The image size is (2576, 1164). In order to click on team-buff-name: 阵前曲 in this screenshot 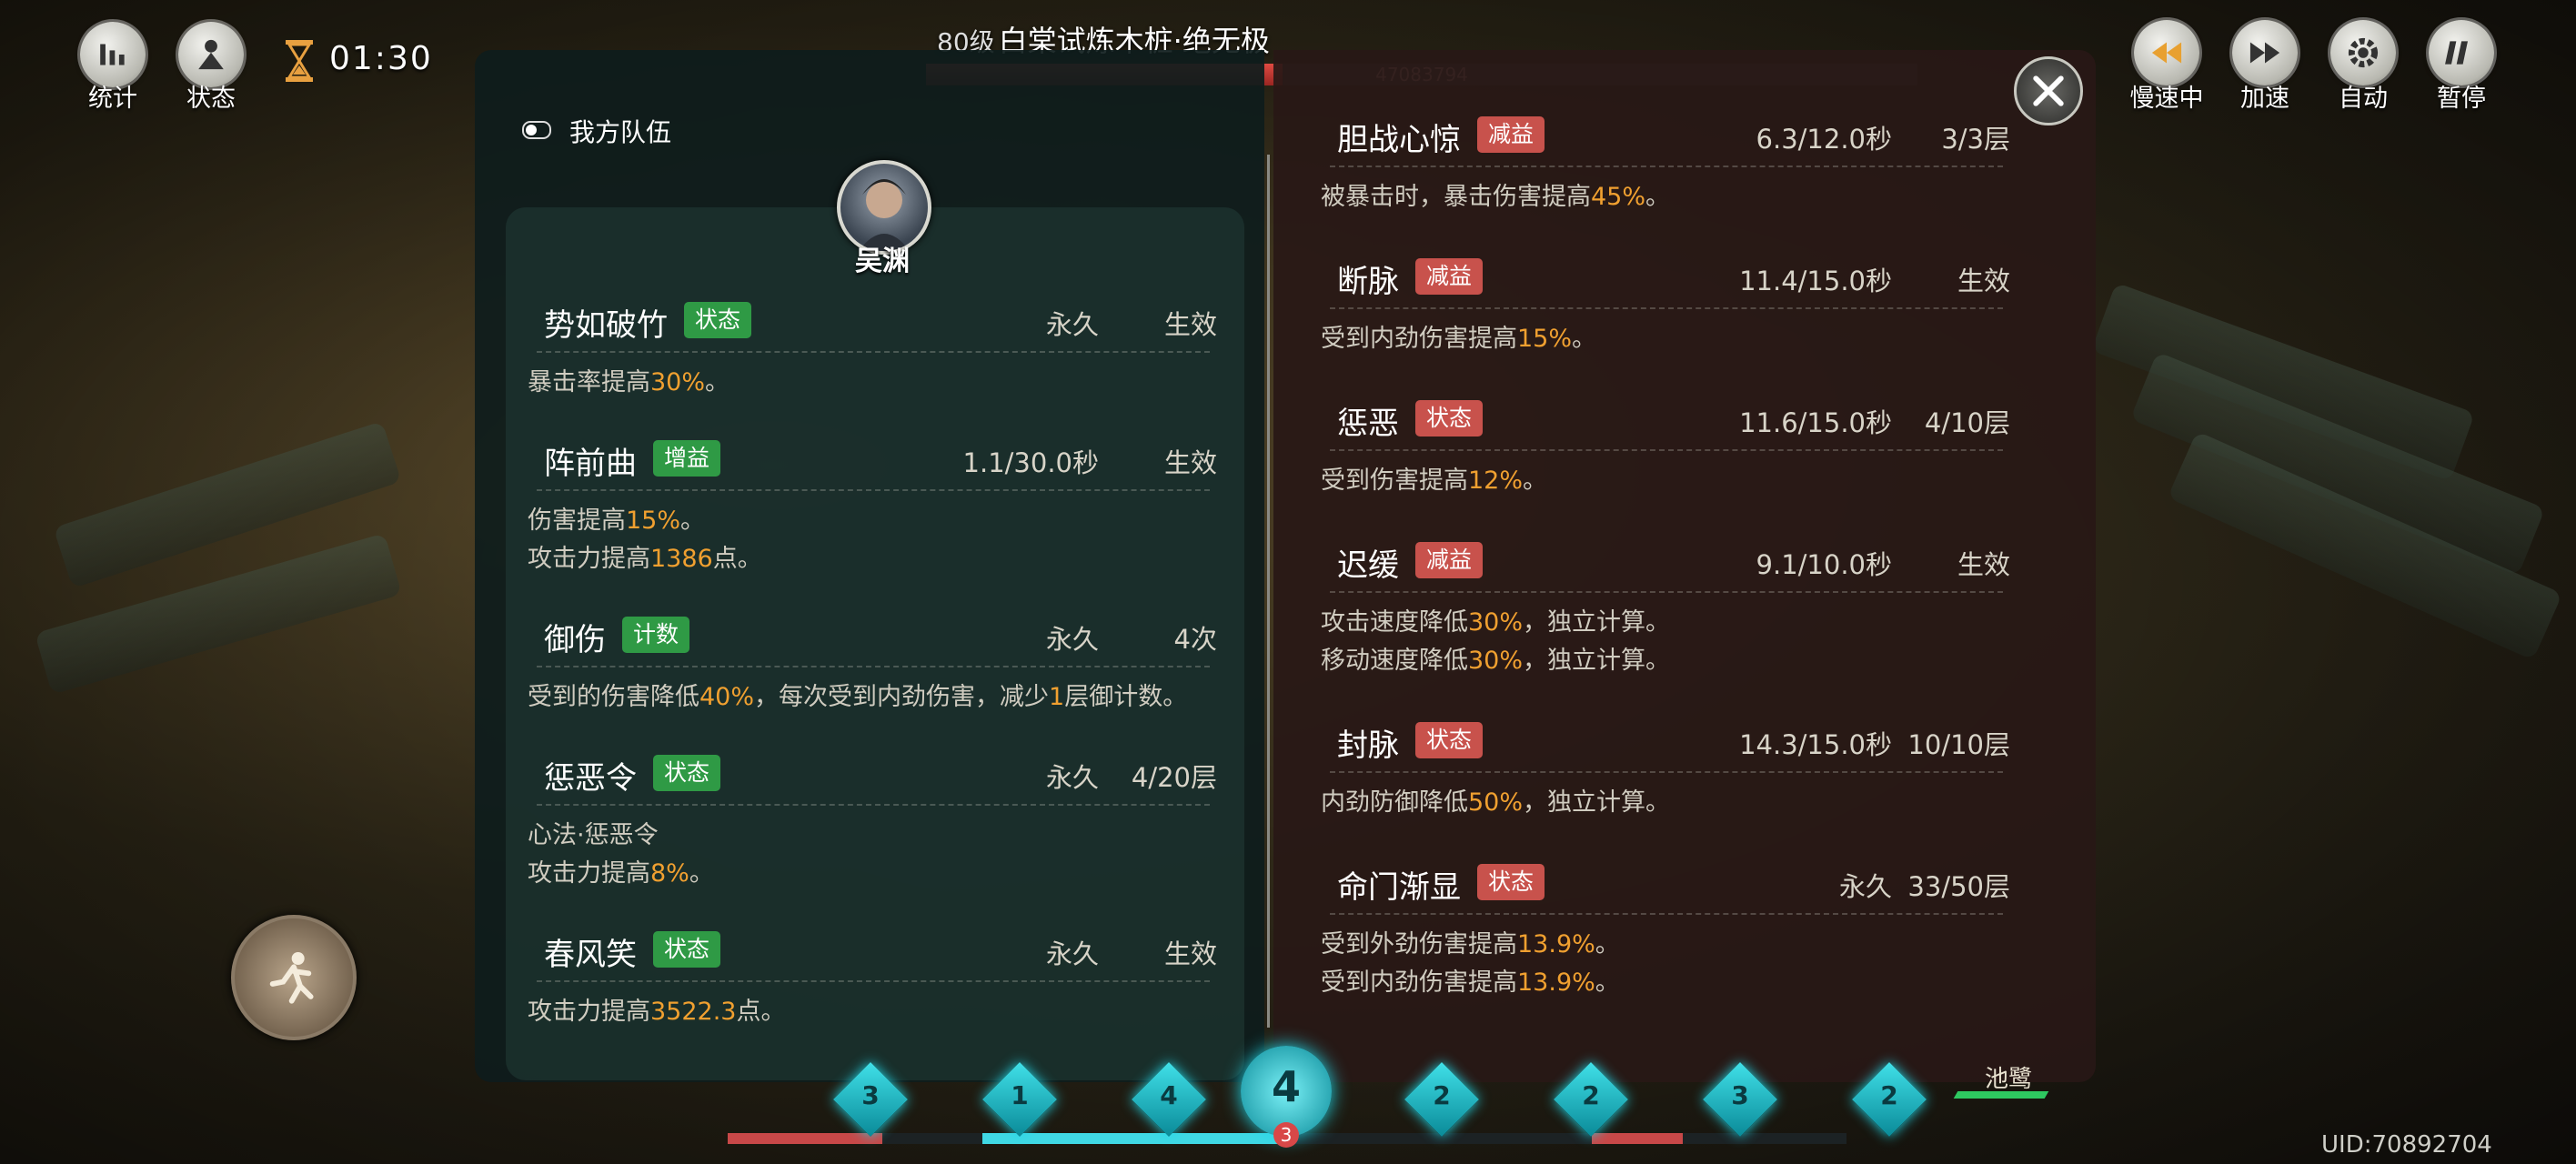, I will do `click(590, 464)`.